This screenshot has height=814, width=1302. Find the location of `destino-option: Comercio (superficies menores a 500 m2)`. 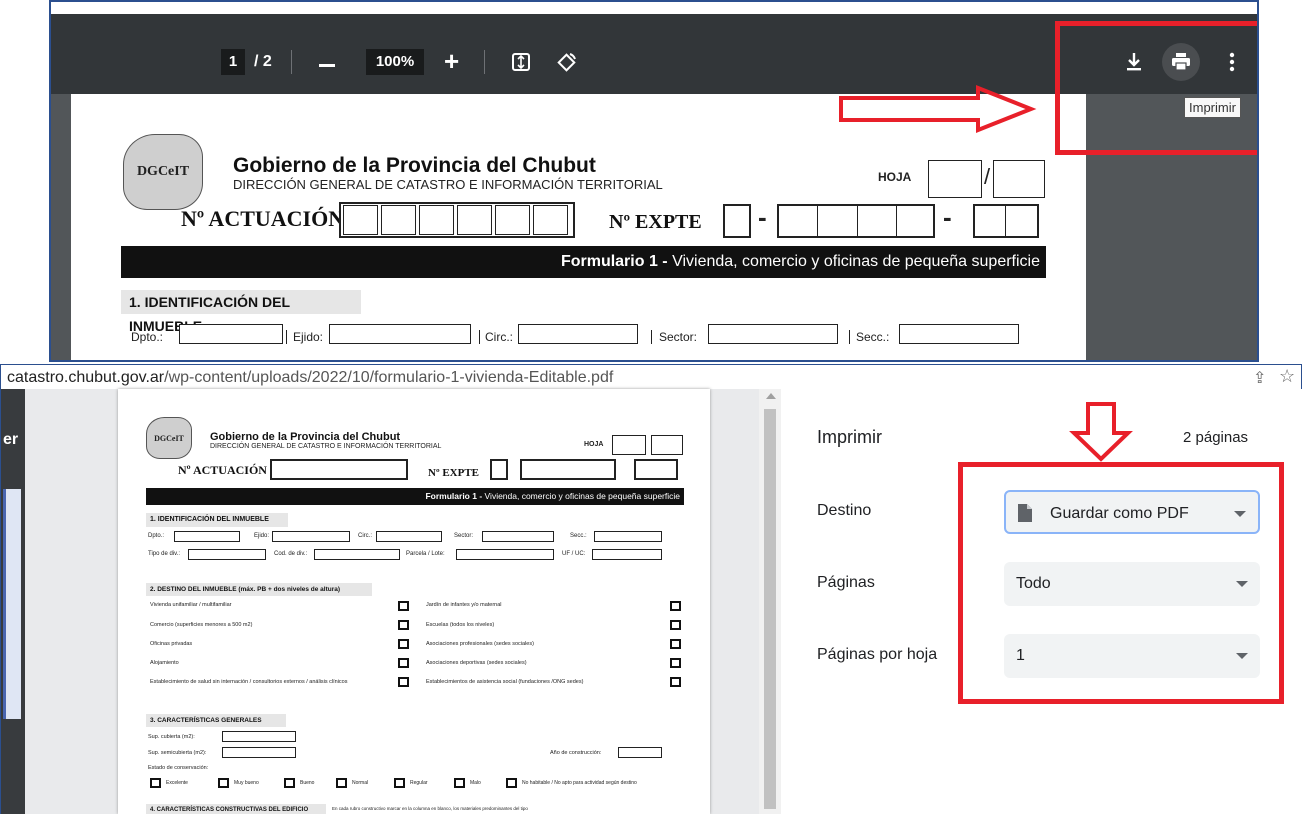

destino-option: Comercio (superficies menores a 500 m2) is located at coordinates (201, 625).